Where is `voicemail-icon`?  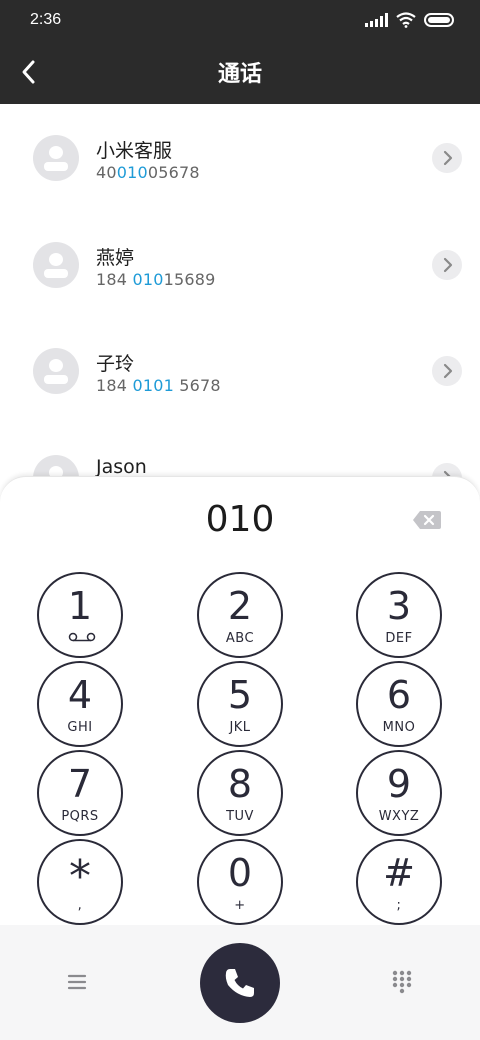
voicemail-icon is located at coordinates (82, 637).